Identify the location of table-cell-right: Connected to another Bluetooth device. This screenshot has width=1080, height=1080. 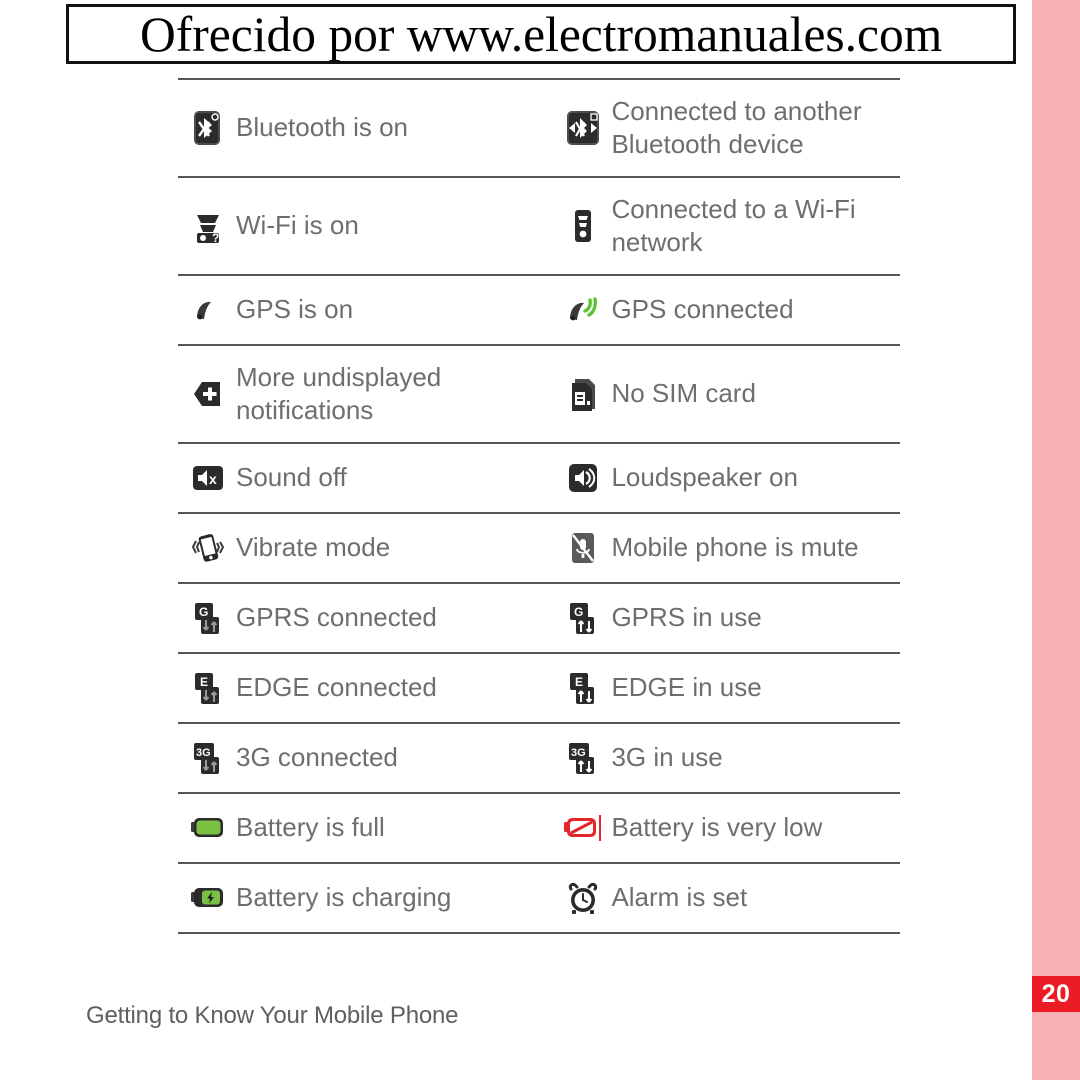
(726, 128).